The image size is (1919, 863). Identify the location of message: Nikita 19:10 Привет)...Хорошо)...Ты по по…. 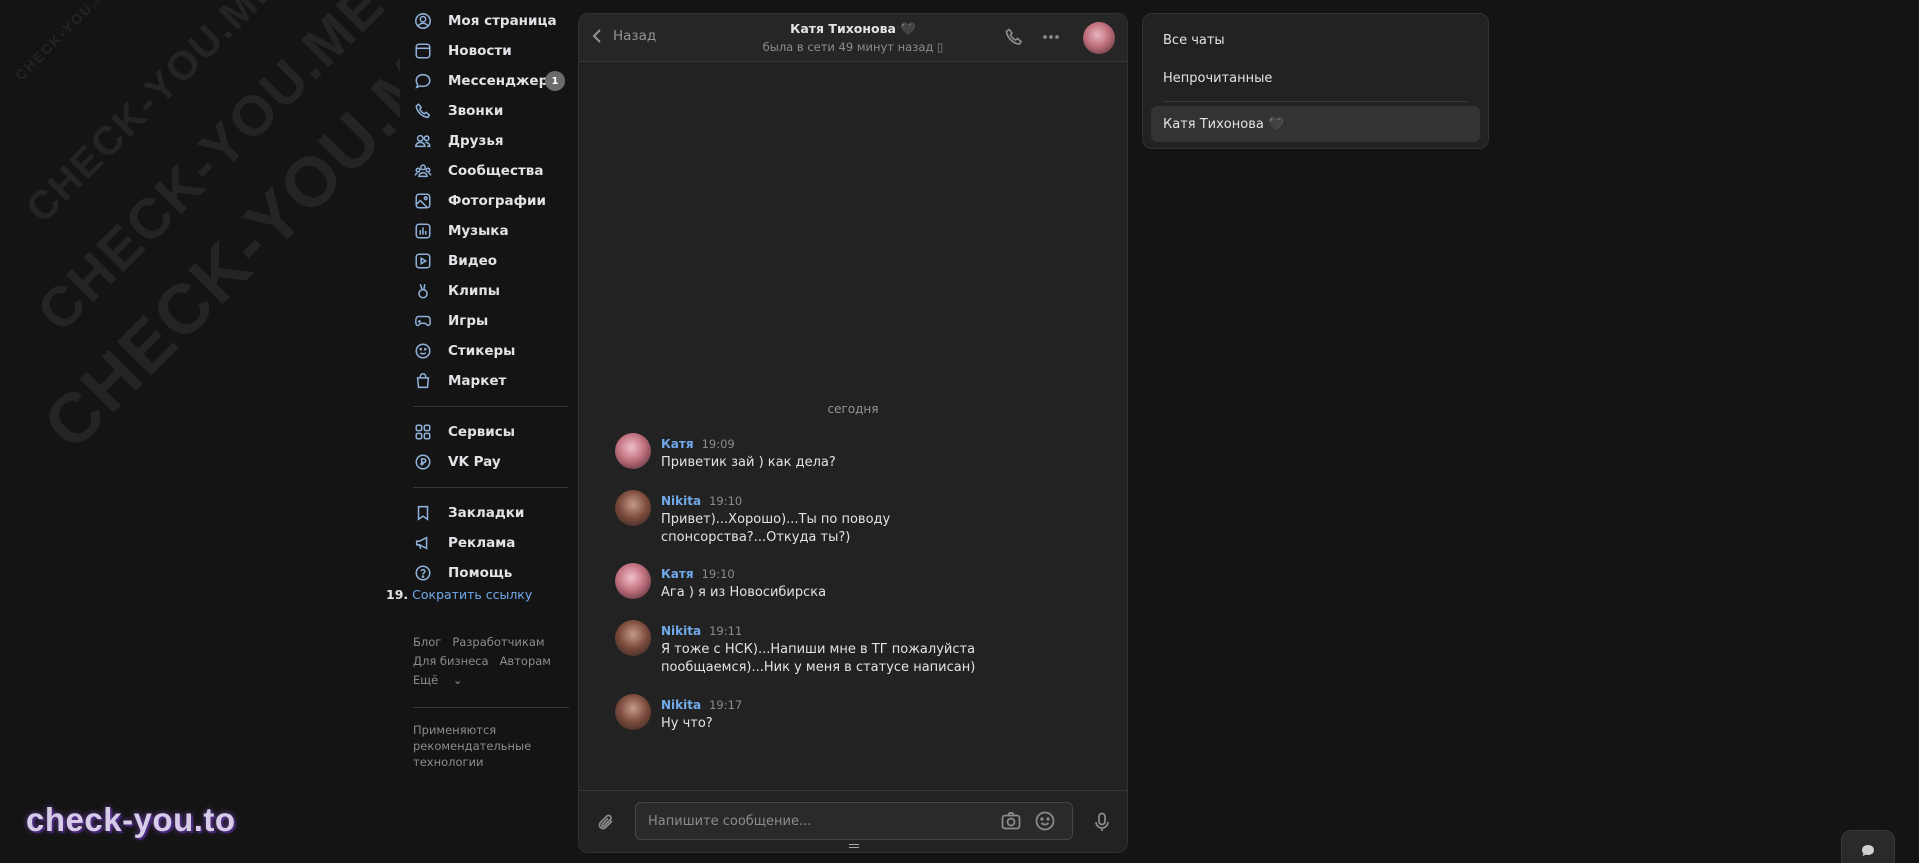
(825, 518).